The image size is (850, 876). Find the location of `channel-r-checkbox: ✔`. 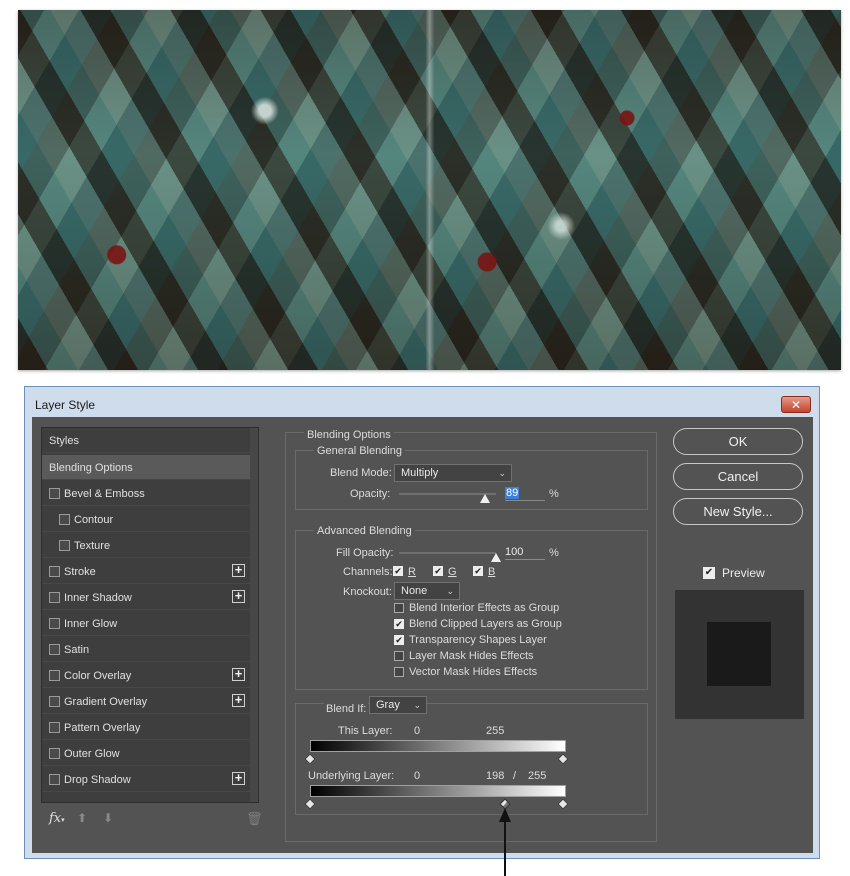

channel-r-checkbox: ✔ is located at coordinates (398, 571).